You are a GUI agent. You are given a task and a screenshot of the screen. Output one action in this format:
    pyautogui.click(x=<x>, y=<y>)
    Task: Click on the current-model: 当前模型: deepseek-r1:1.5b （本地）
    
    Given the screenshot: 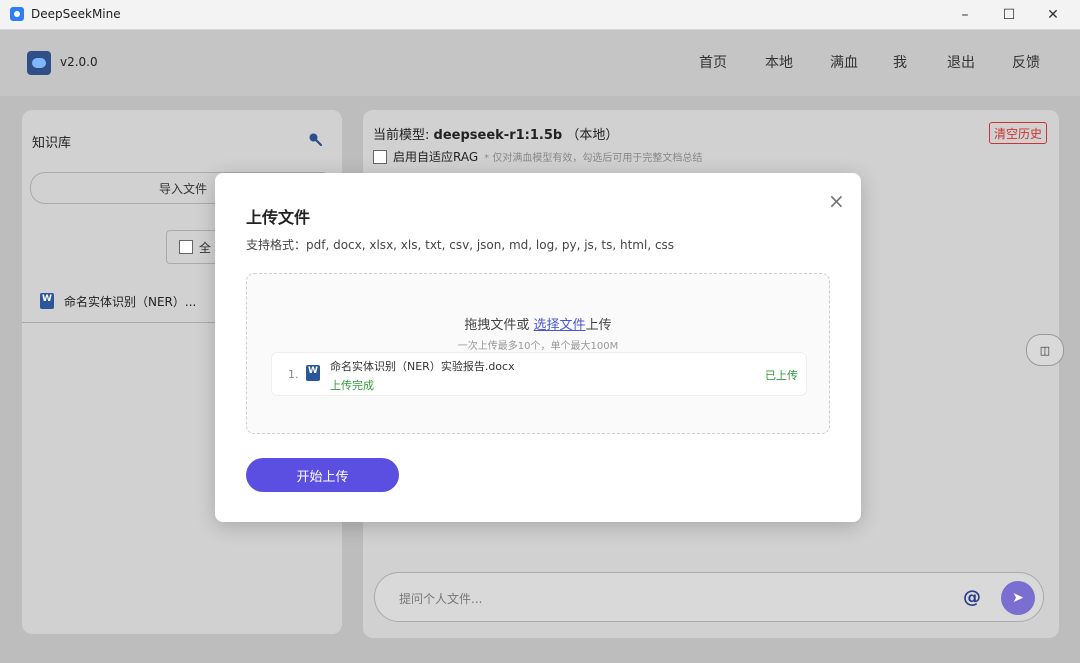 What is the action you would take?
    pyautogui.click(x=495, y=133)
    